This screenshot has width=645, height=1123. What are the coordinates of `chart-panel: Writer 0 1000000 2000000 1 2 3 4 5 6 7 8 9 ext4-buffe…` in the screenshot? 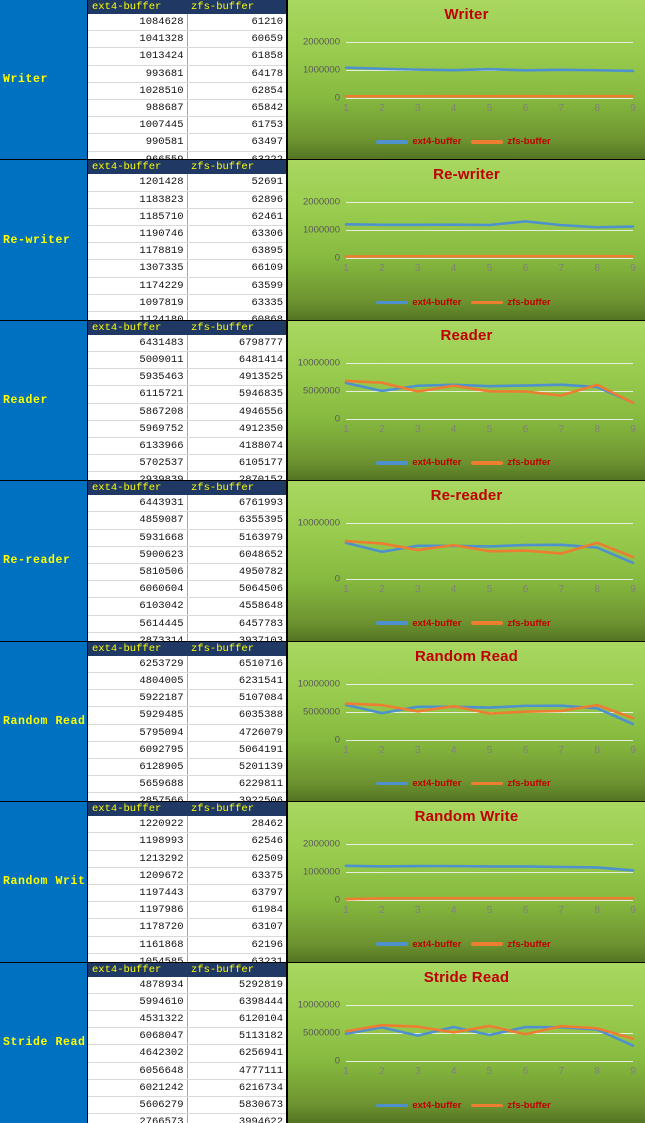 It's located at (466, 80).